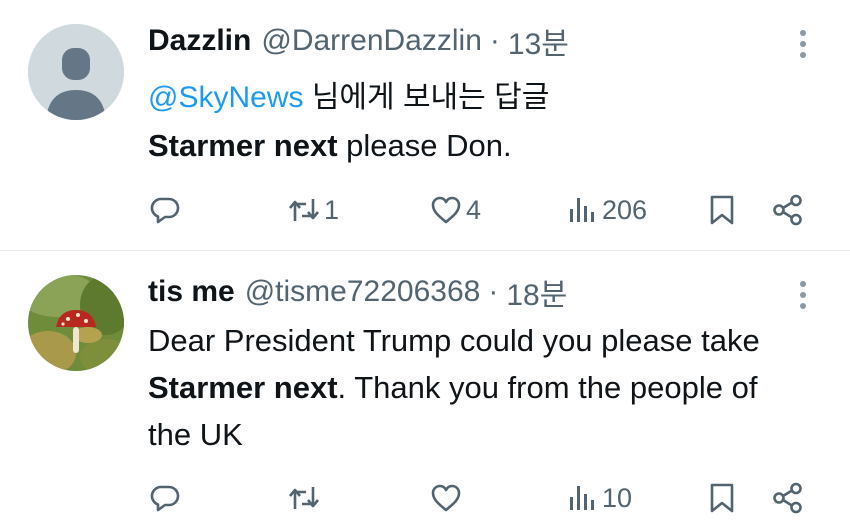  Describe the element at coordinates (225, 97) in the screenshot. I see `reply-mention-link: @SkyNews` at that location.